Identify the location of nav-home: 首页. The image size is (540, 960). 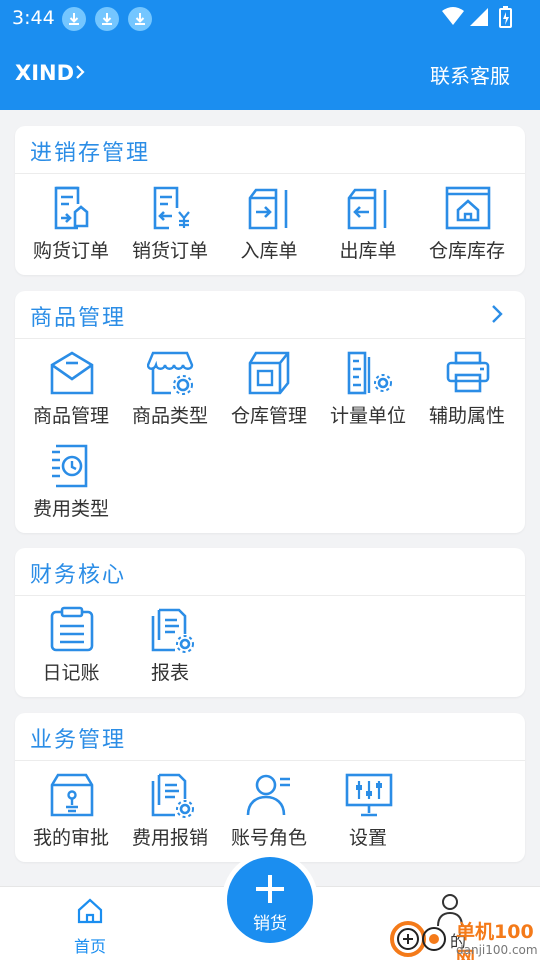
(90, 927).